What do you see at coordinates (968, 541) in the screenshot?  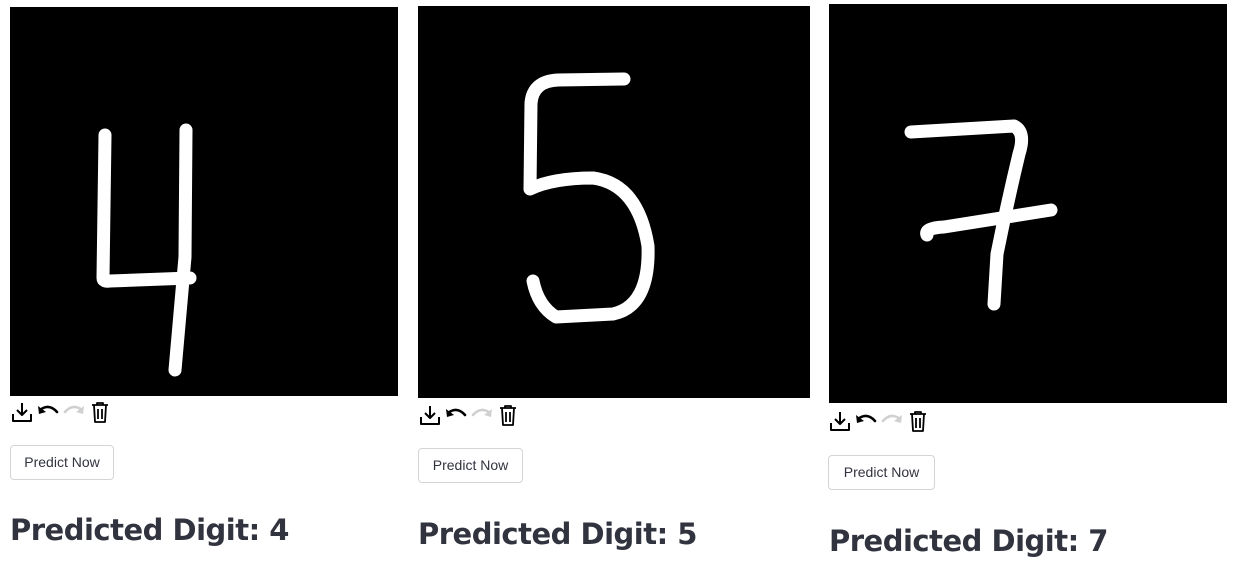 I see `predicted-digit-text: Predicted Digit: 7` at bounding box center [968, 541].